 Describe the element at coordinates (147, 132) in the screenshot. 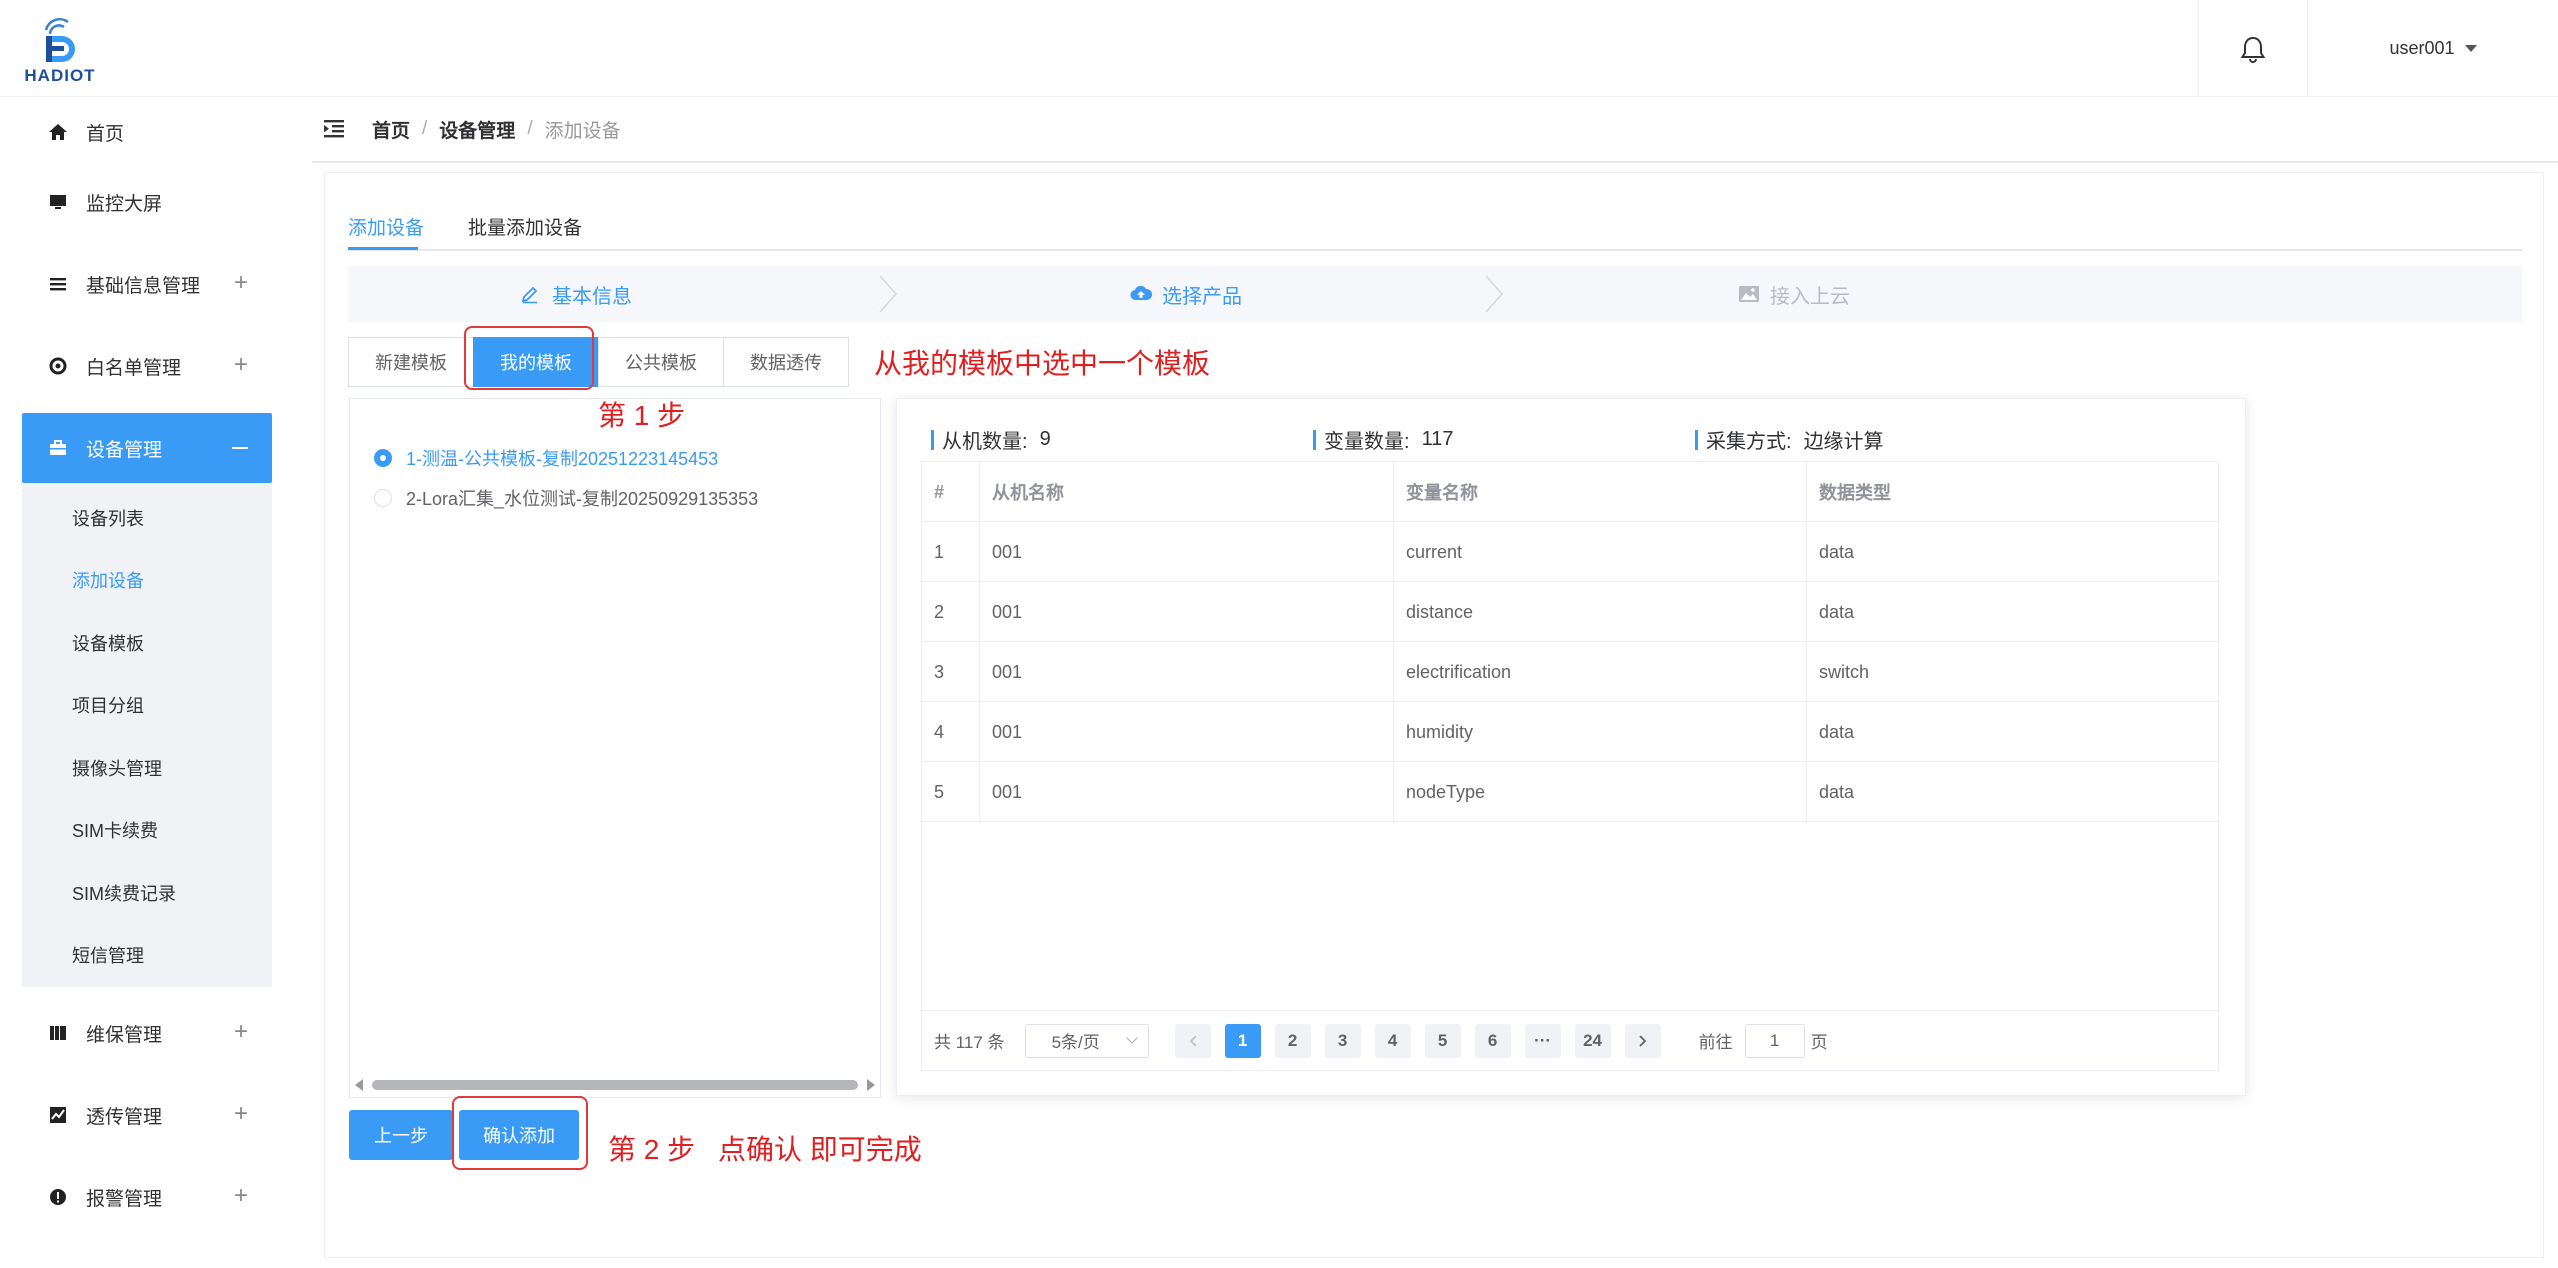

I see `sidebar-item-home: 首页` at that location.